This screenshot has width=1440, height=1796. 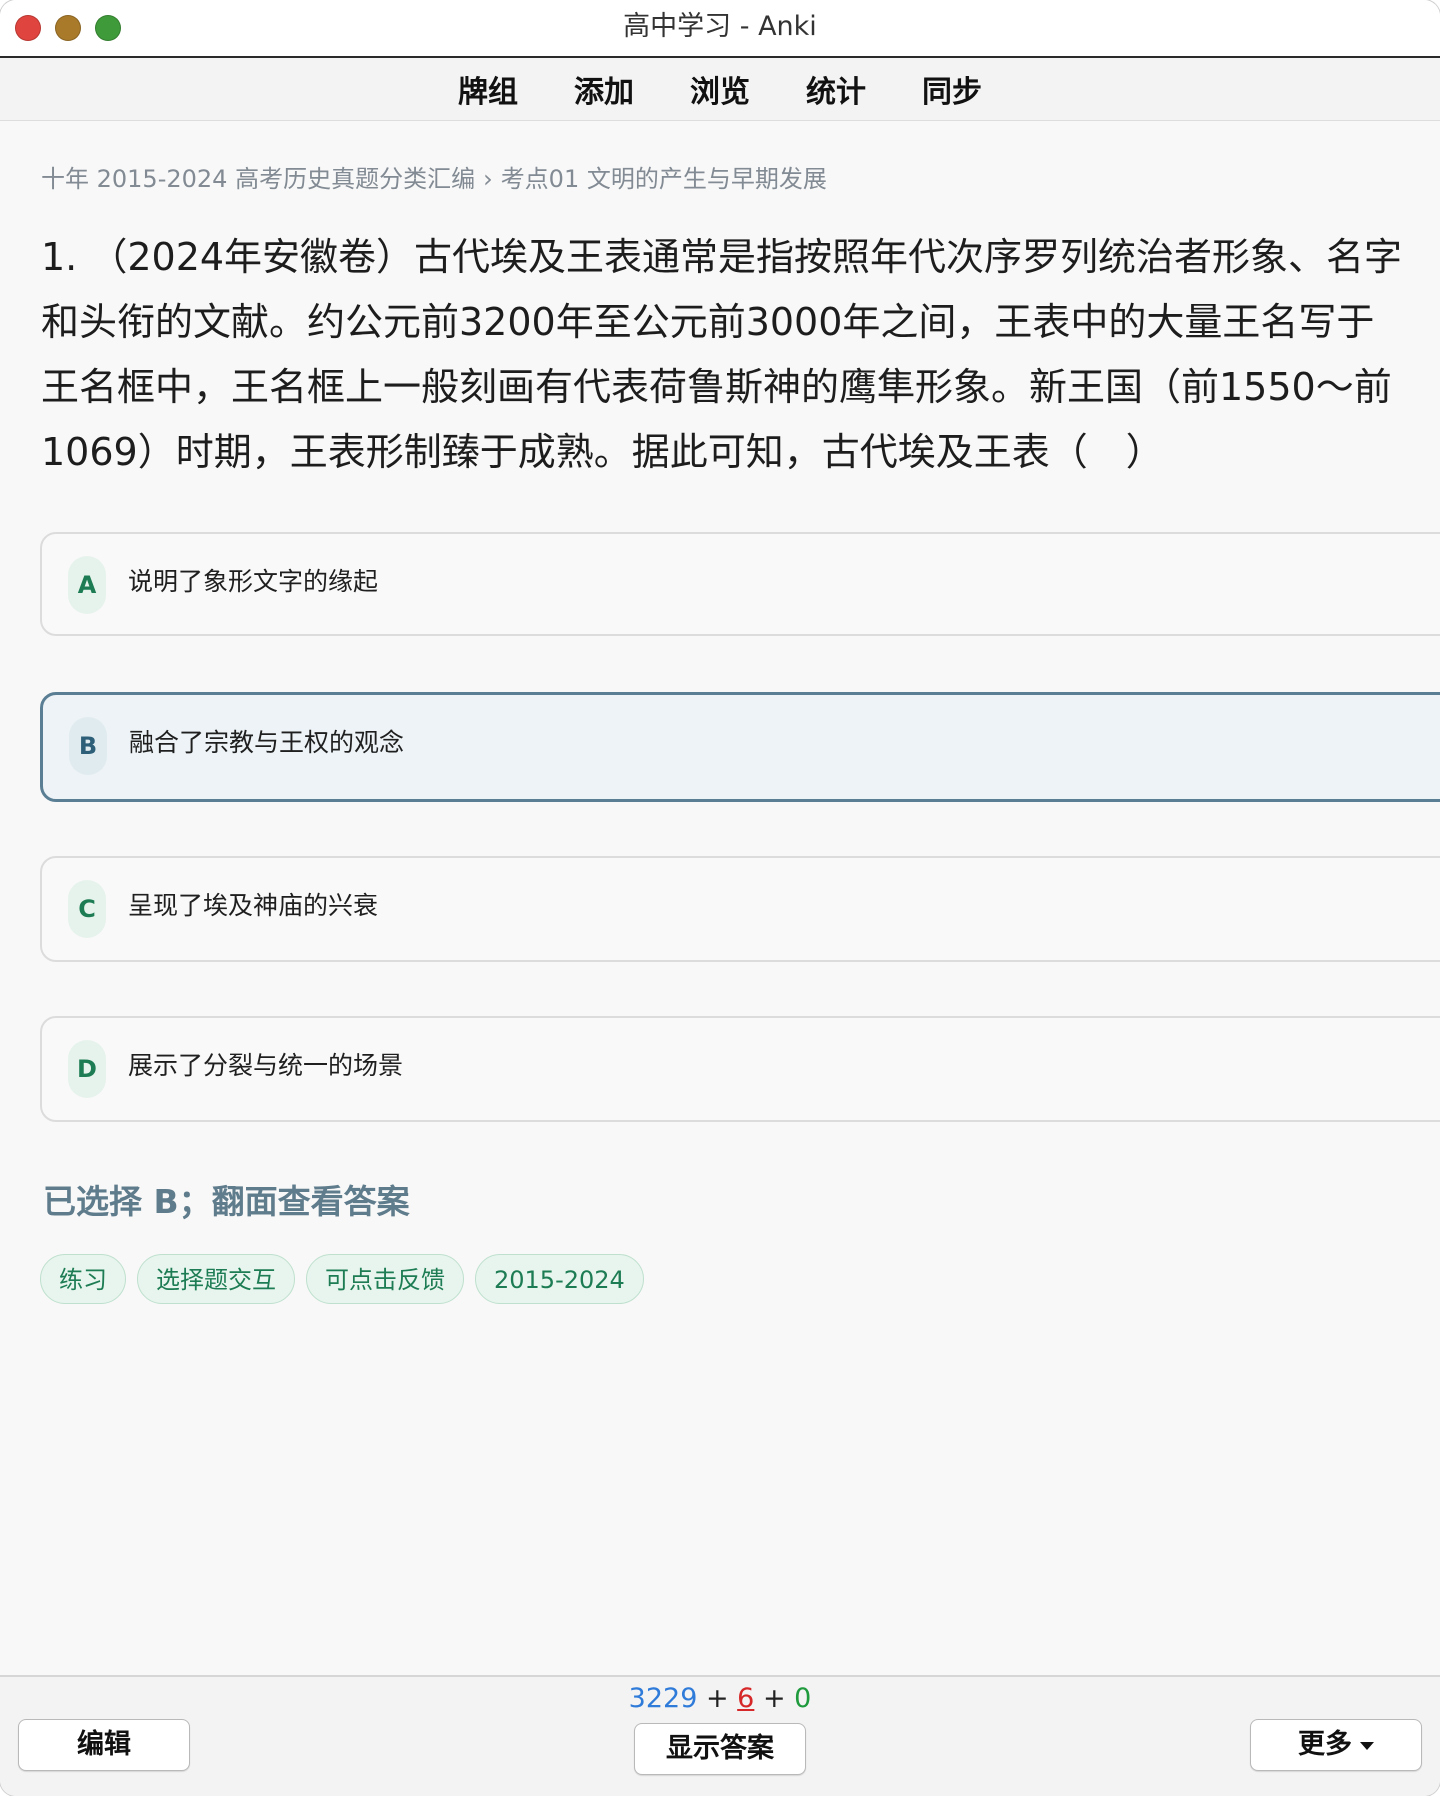 I want to click on toolbar-browse: 浏览, so click(x=720, y=89).